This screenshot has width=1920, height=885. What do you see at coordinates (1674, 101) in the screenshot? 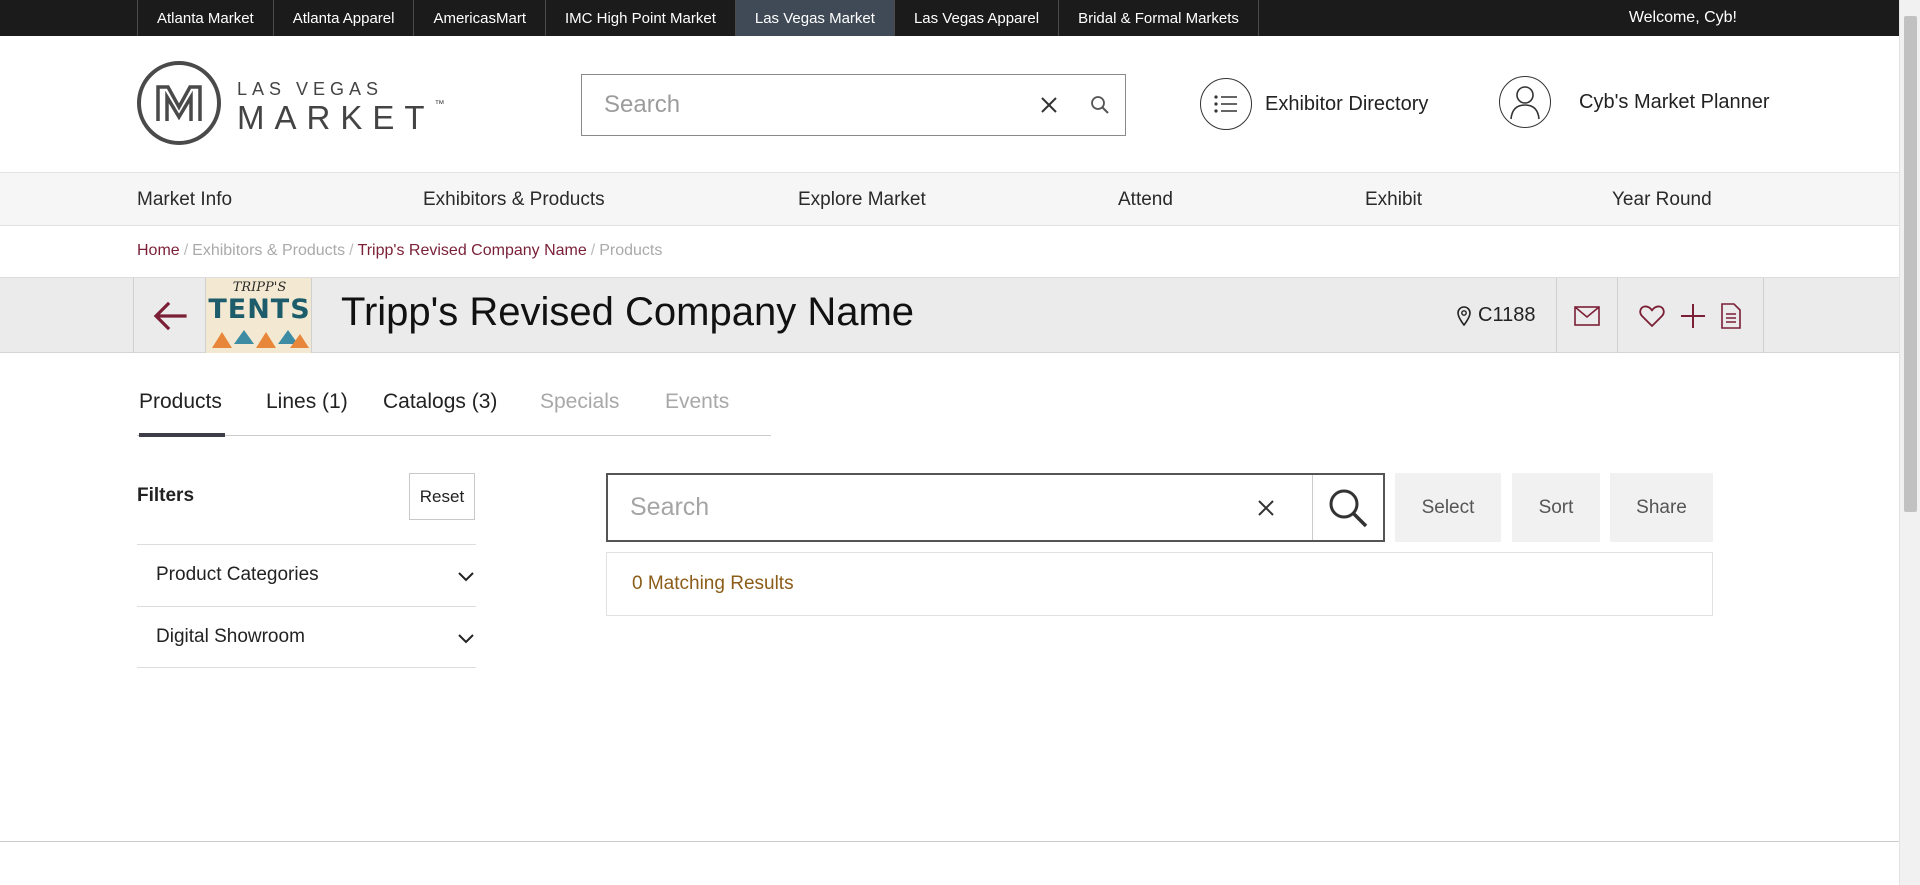
I see `market-planner-label: Cyb's Market Planner` at bounding box center [1674, 101].